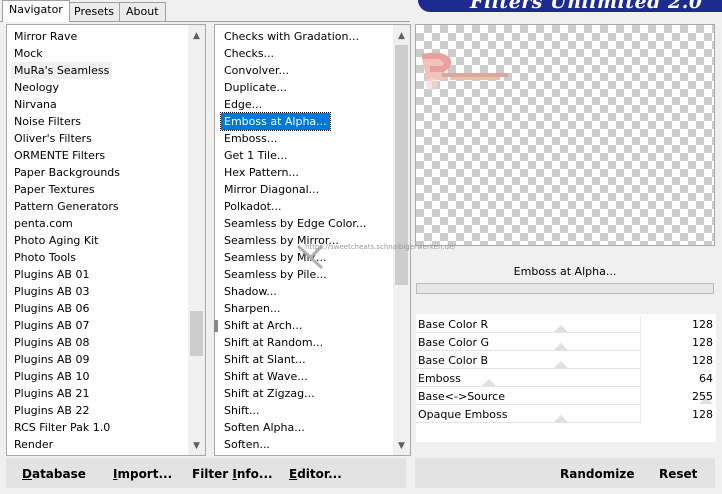 Image resolution: width=722 pixels, height=494 pixels. What do you see at coordinates (35, 104) in the screenshot?
I see `category-item: Nirvana` at bounding box center [35, 104].